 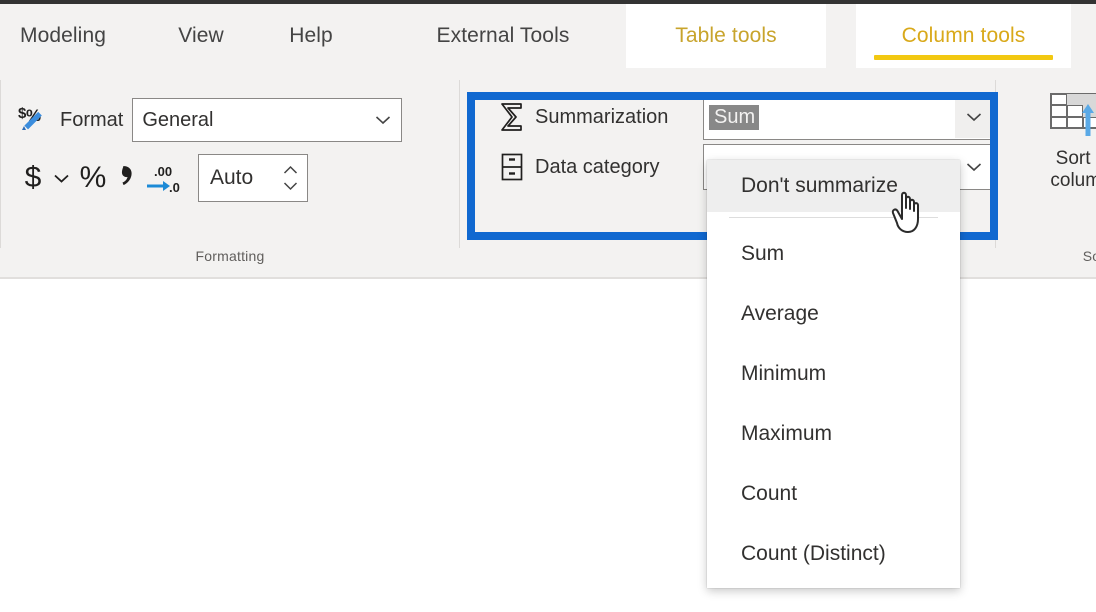 What do you see at coordinates (787, 433) in the screenshot?
I see `dropdown-item-label: Maximum` at bounding box center [787, 433].